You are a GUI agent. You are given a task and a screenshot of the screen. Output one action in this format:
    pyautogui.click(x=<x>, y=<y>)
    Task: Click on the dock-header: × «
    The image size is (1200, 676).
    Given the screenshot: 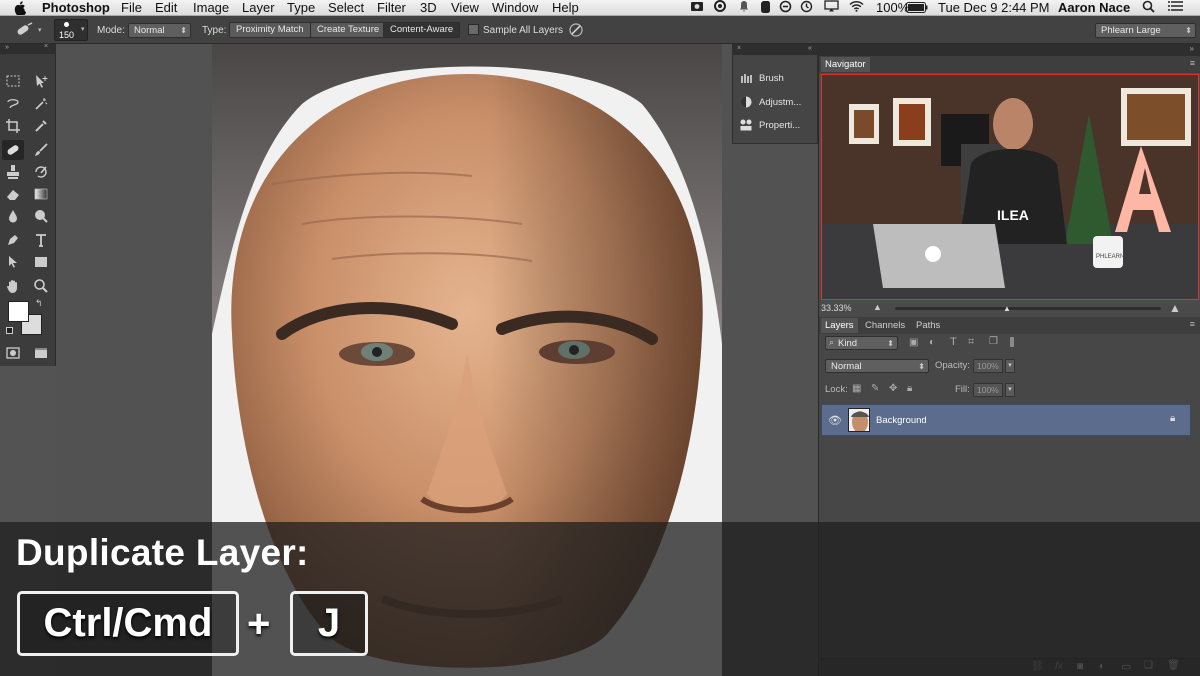 What is the action you would take?
    pyautogui.click(x=776, y=50)
    